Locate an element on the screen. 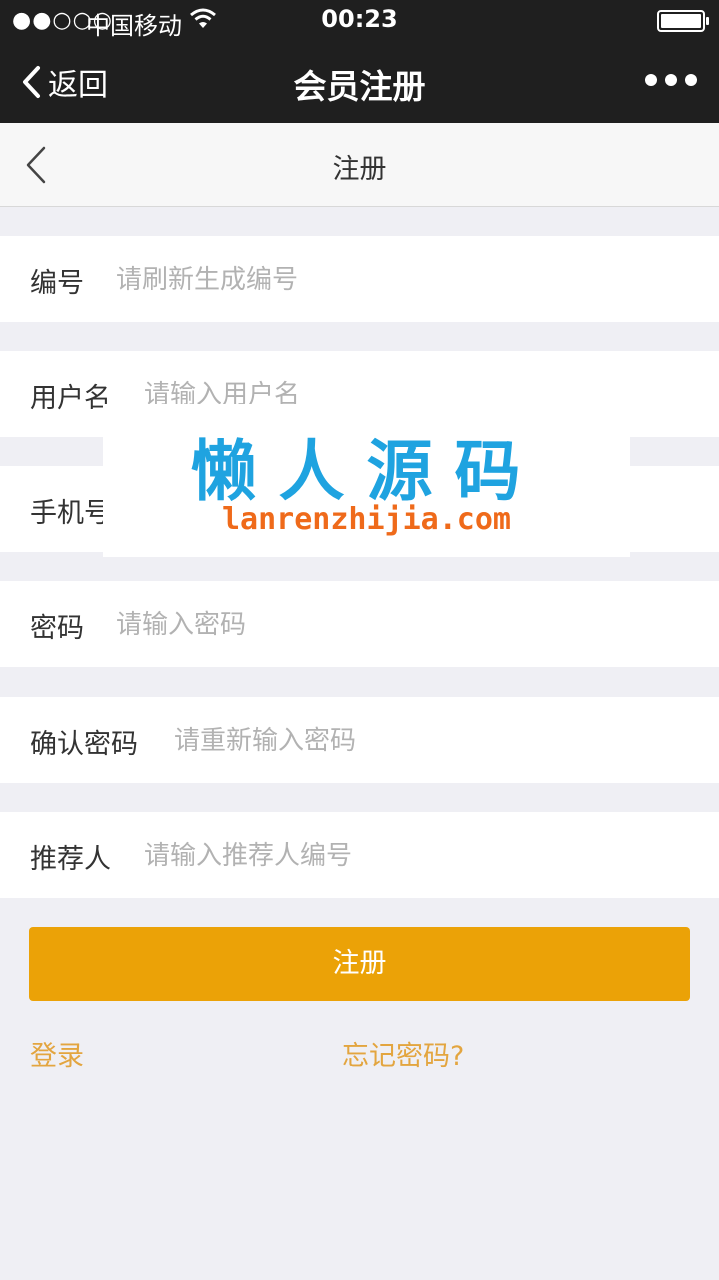 Image resolution: width=719 pixels, height=1280 pixels. form-row-confirm-password: 确认密码 is located at coordinates (359, 740).